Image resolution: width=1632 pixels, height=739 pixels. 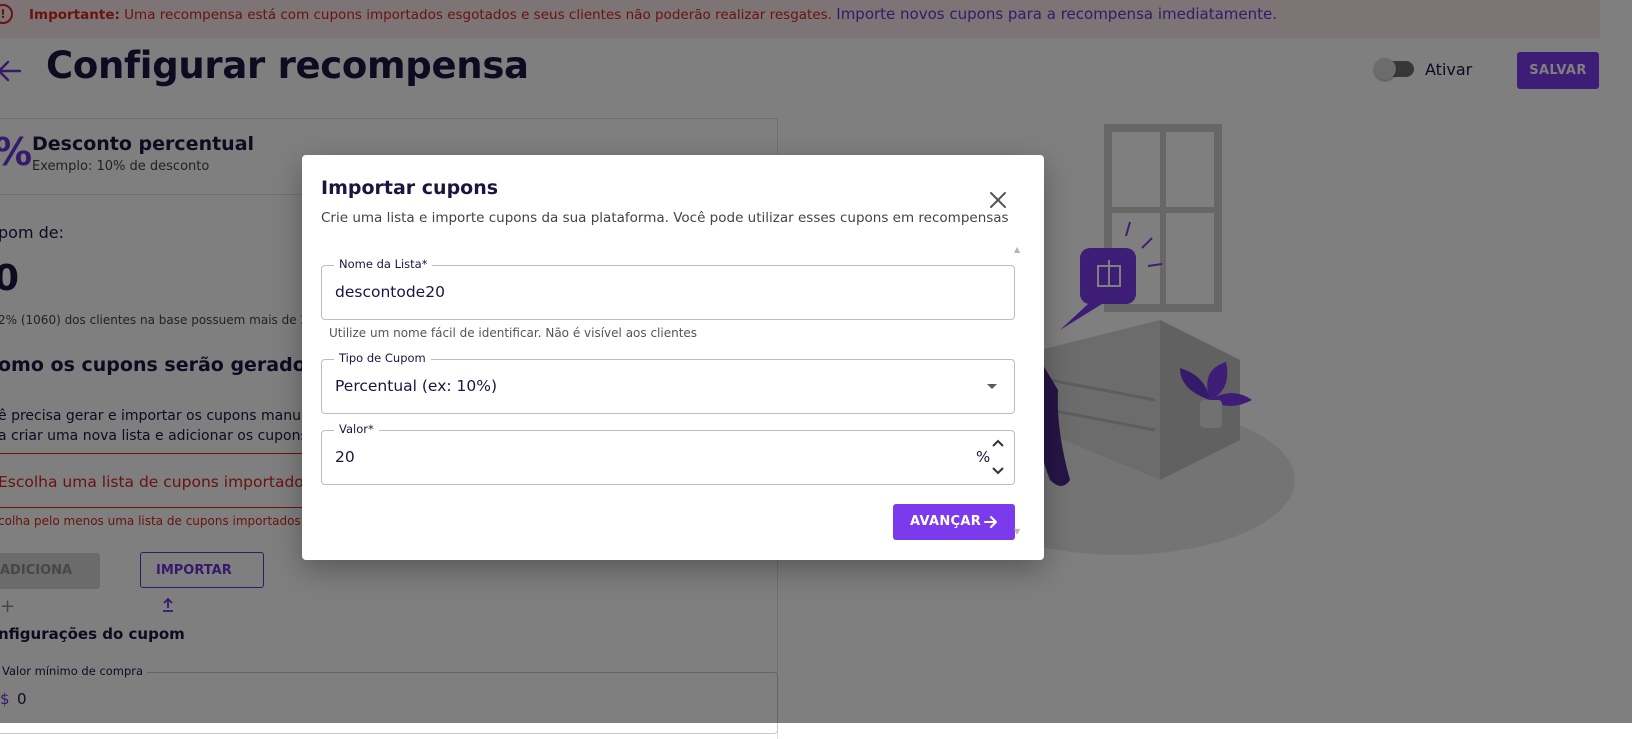 I want to click on next-button: AVANÇAR, so click(x=954, y=522).